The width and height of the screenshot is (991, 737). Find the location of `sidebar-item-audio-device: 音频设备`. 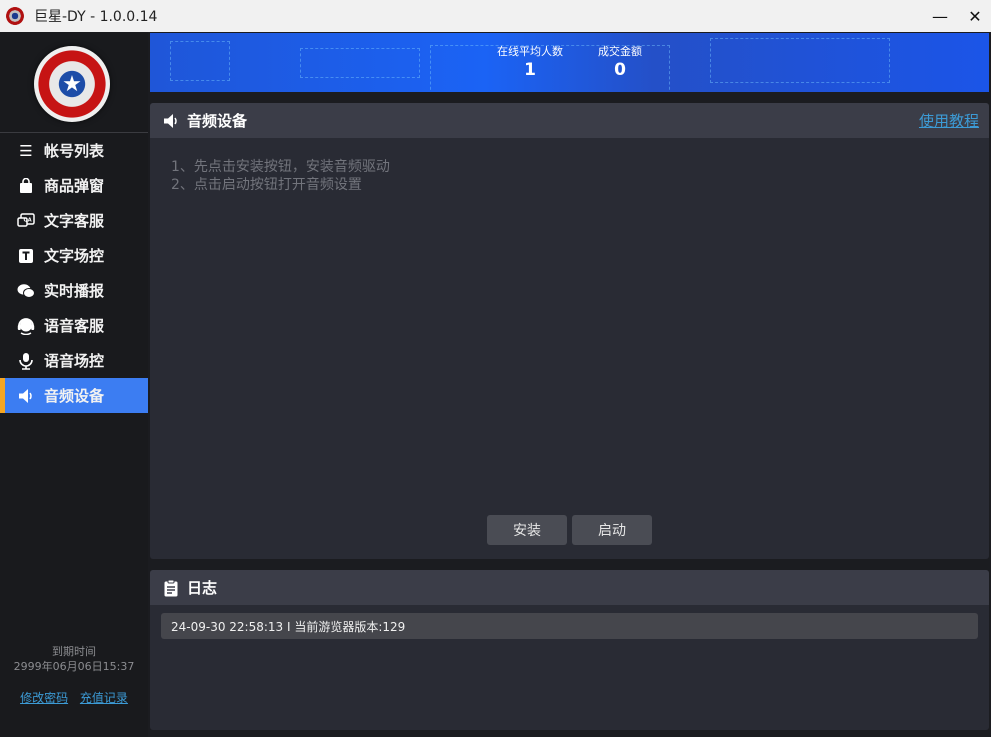

sidebar-item-audio-device: 音频设备 is located at coordinates (74, 395).